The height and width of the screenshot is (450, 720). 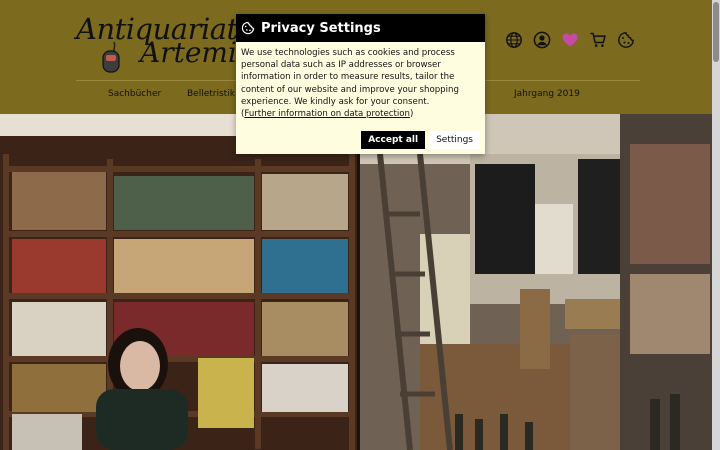 I want to click on settings-button: Settings, so click(x=454, y=140).